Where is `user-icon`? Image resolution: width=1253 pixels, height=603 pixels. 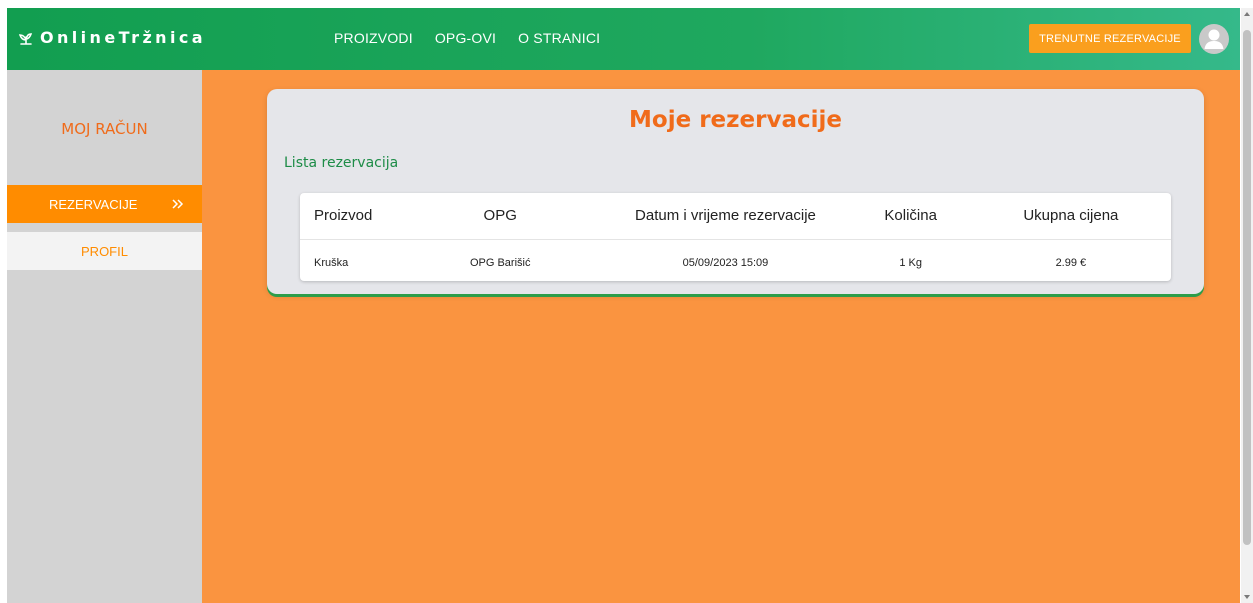
user-icon is located at coordinates (1214, 39).